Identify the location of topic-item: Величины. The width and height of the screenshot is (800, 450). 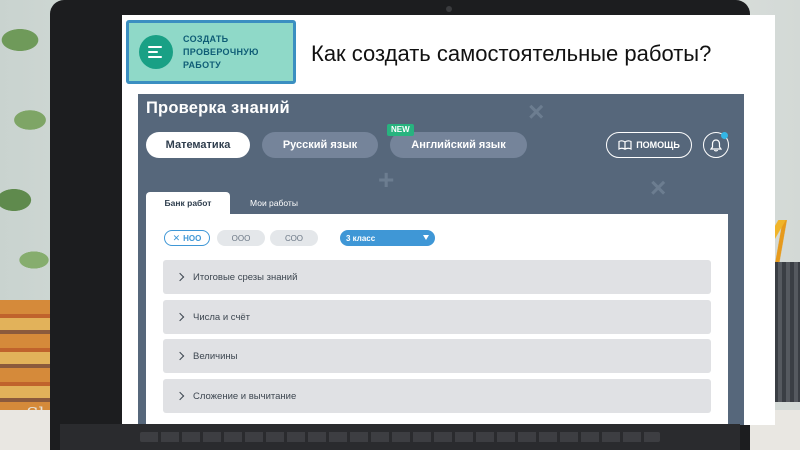
(437, 356).